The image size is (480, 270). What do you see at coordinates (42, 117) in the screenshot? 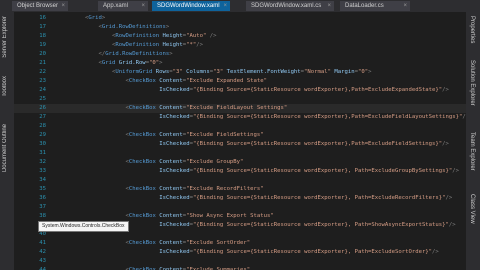
I see `line-number: 27` at bounding box center [42, 117].